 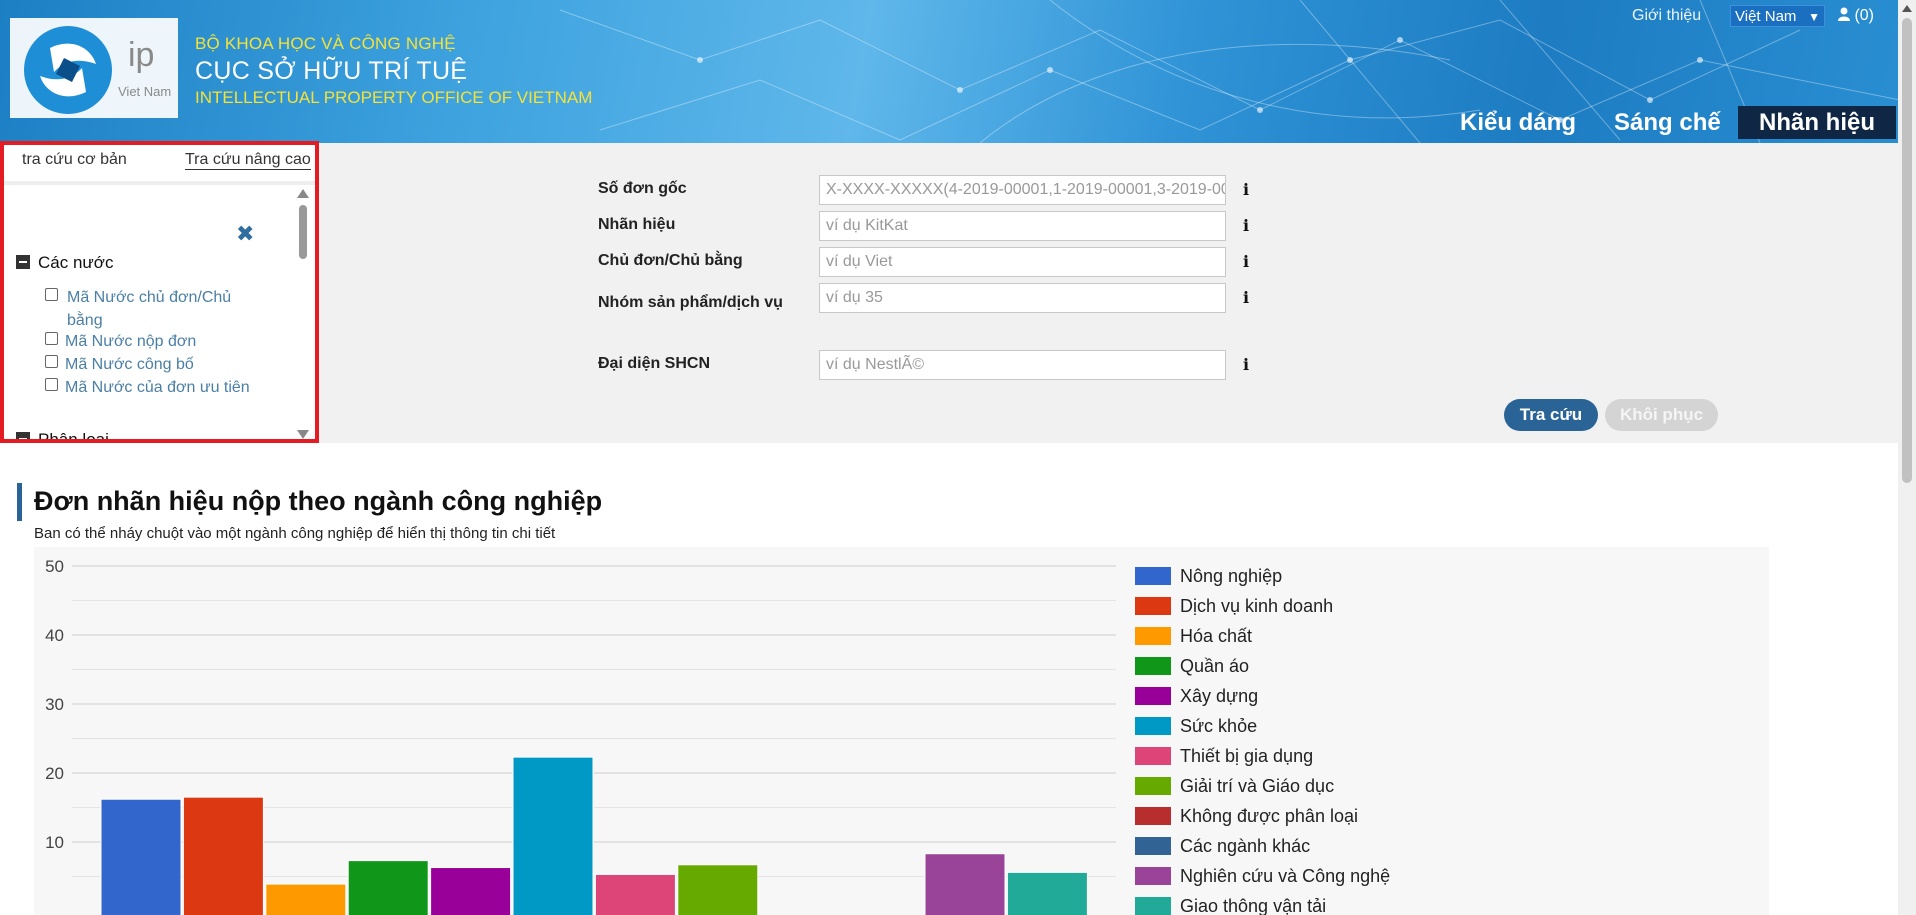 What do you see at coordinates (1022, 365) in the screenshot?
I see `representative-input: ví dụ NestlÃ©` at bounding box center [1022, 365].